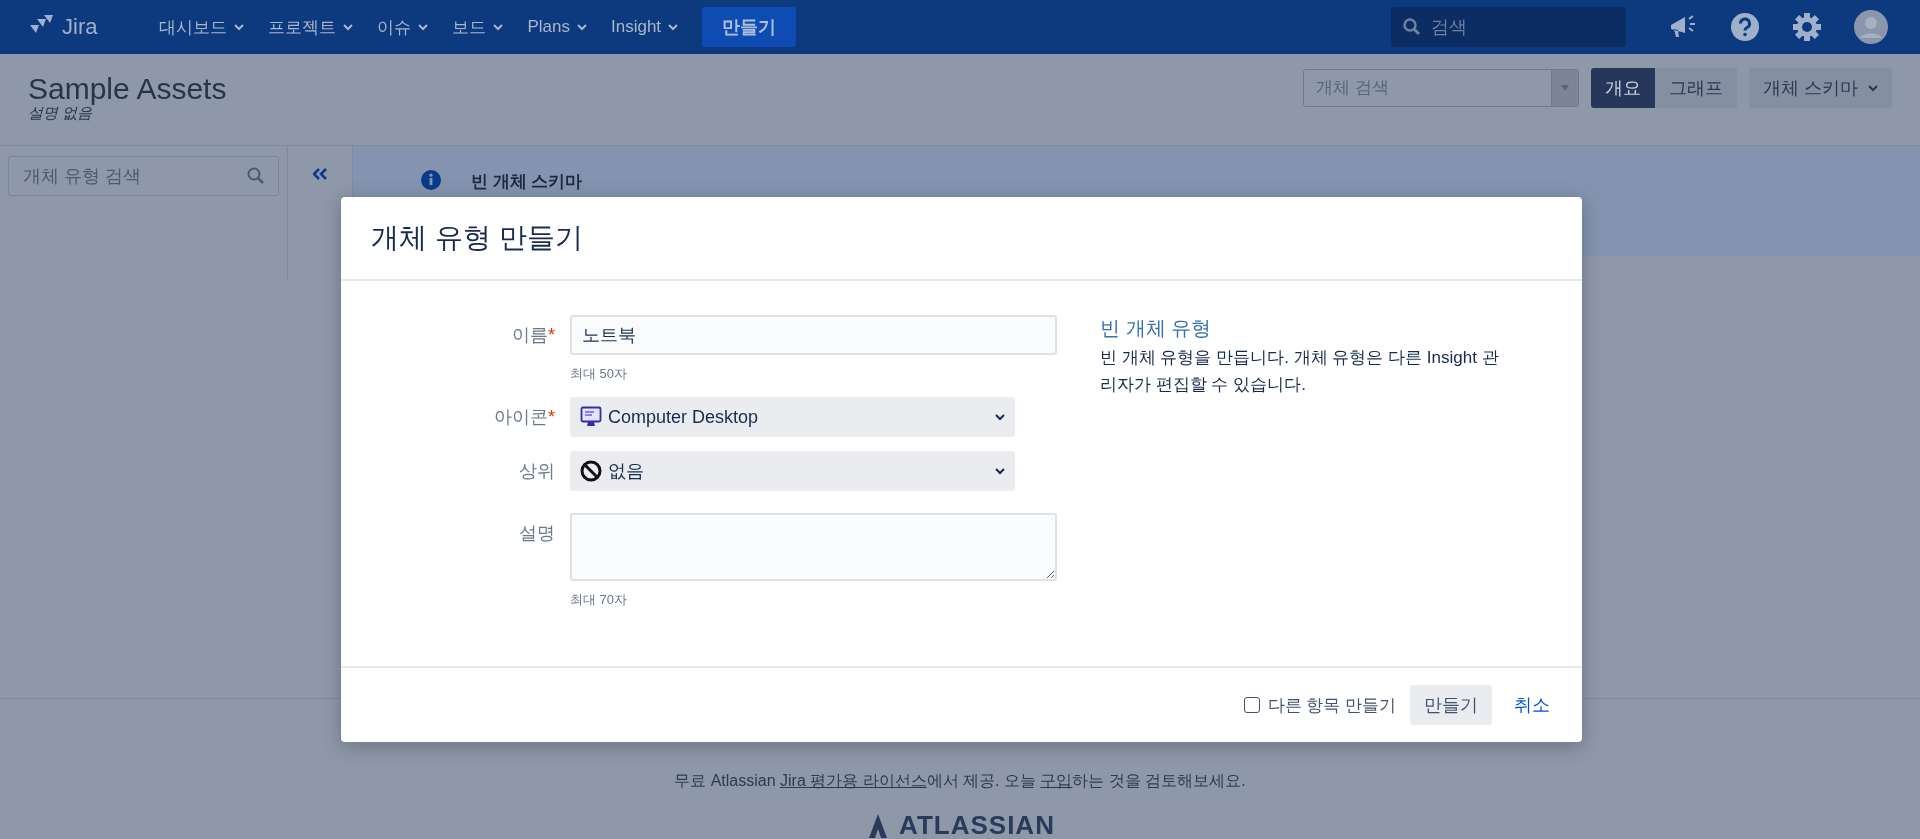 The width and height of the screenshot is (1920, 839). Describe the element at coordinates (521, 417) in the screenshot. I see `field-label: 아이콘` at that location.